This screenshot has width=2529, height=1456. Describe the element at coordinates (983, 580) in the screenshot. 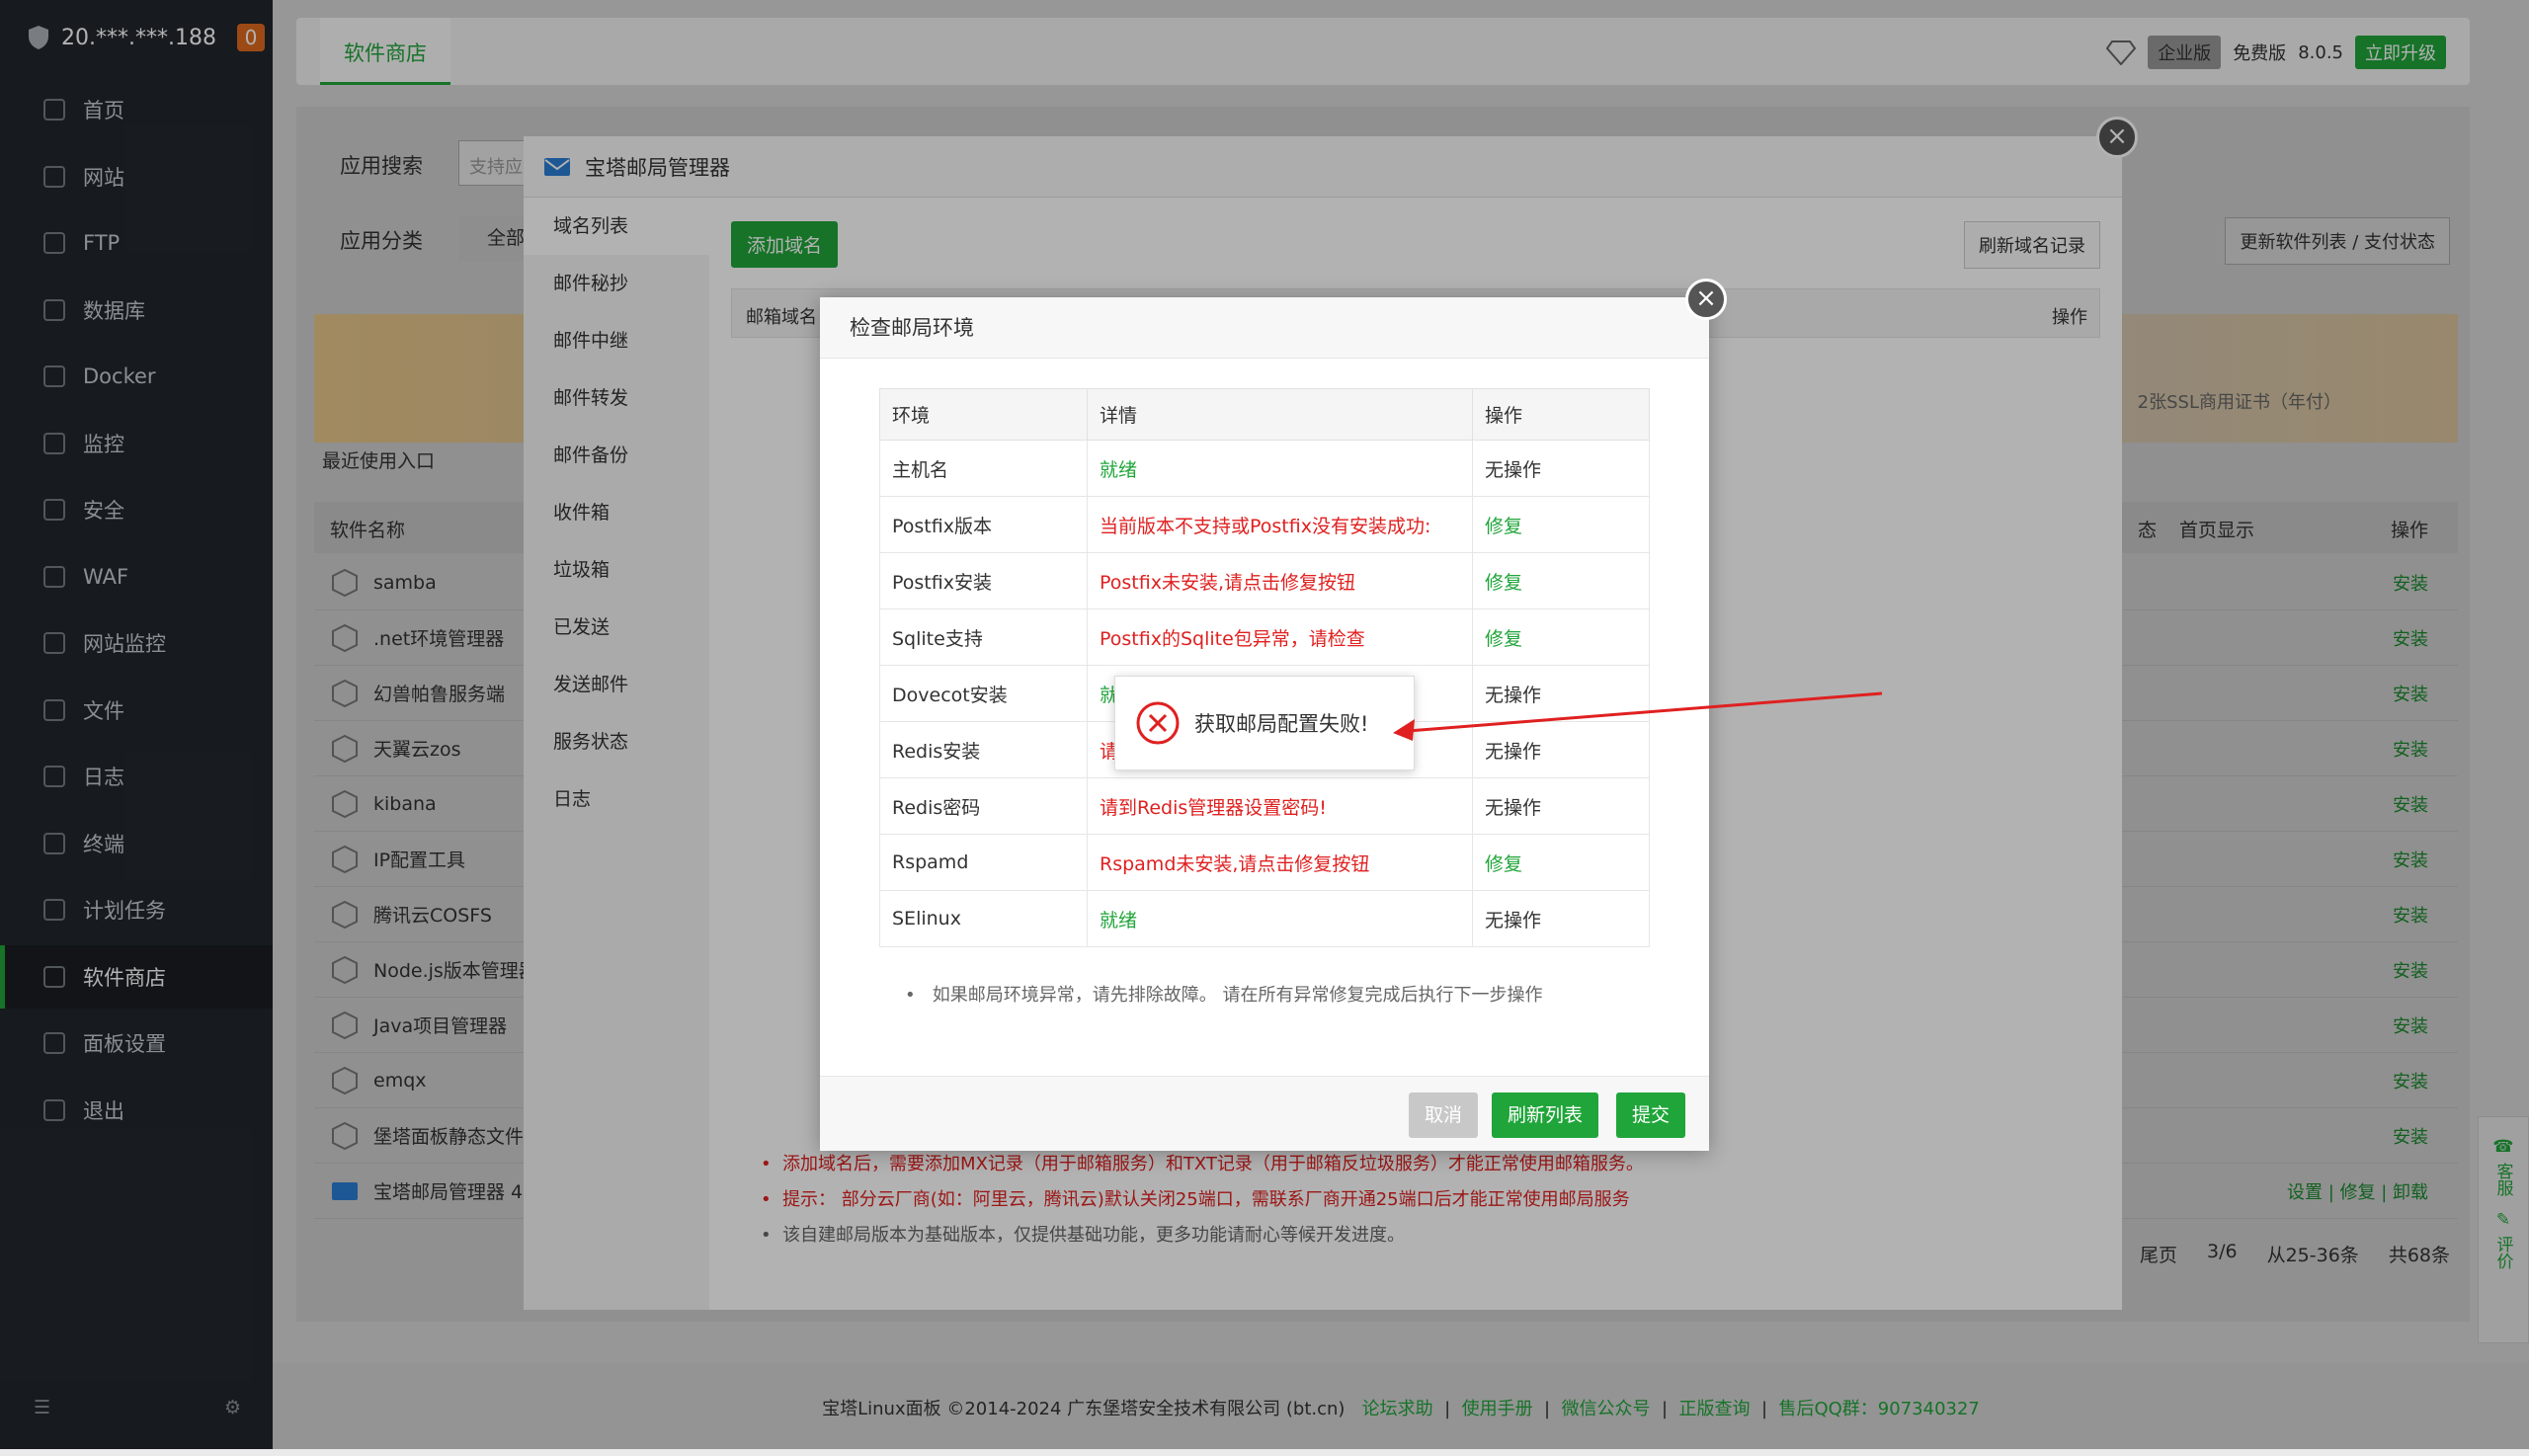

I see `env-name: Postfix安装` at that location.